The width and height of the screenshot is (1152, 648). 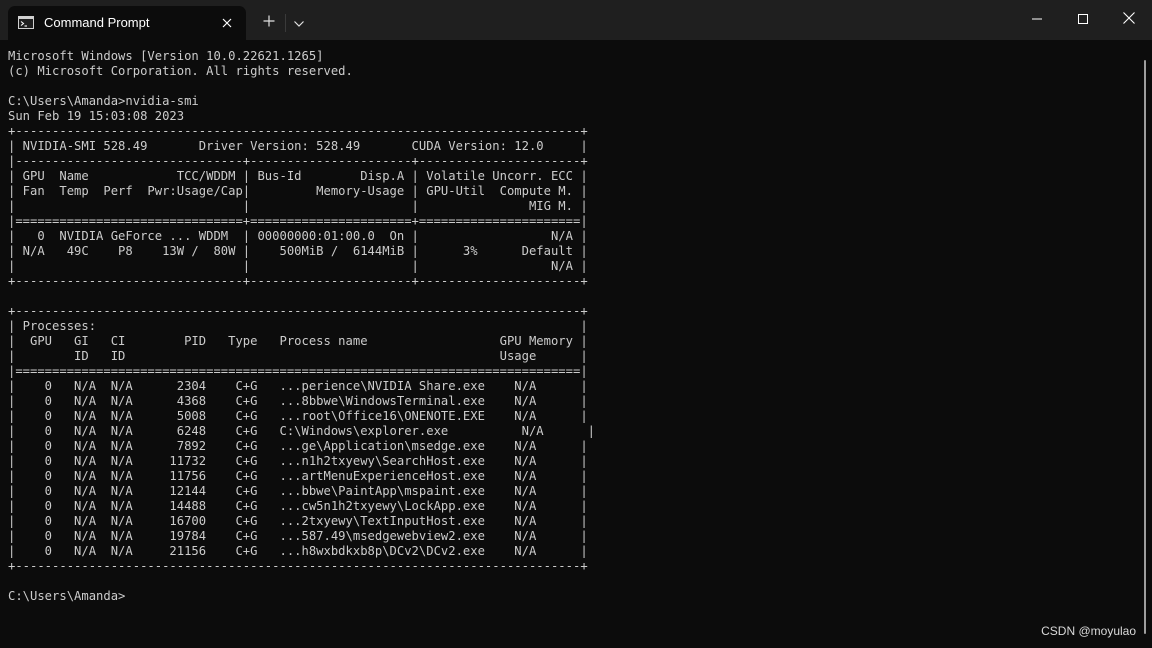 What do you see at coordinates (1145, 347) in the screenshot?
I see `scrollbar` at bounding box center [1145, 347].